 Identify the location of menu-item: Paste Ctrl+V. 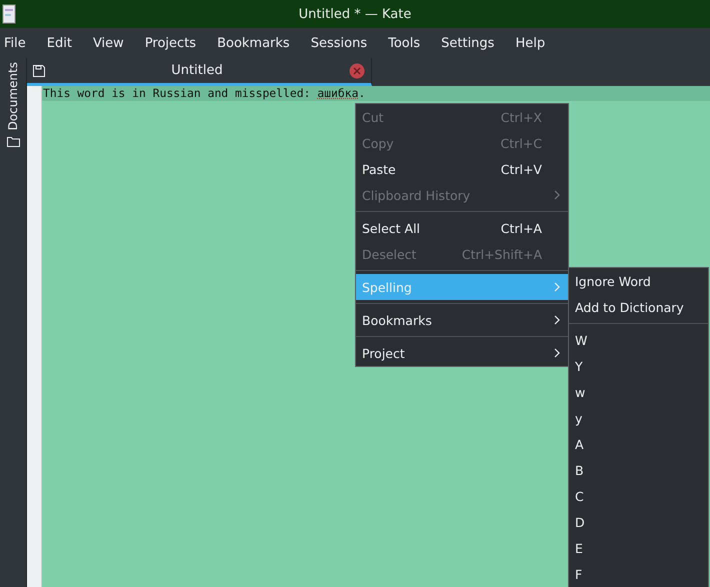
(462, 169).